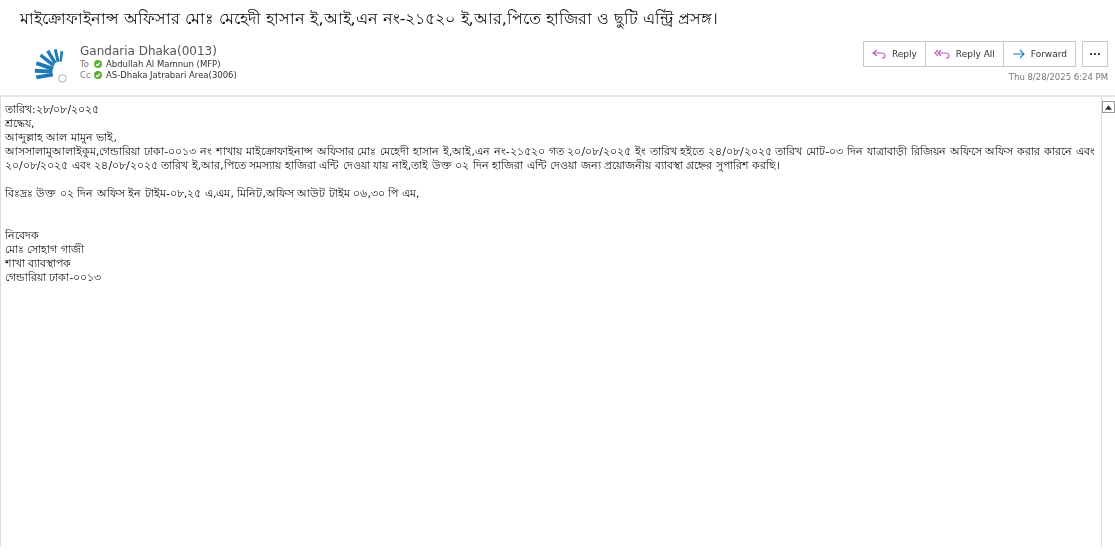 The width and height of the screenshot is (1115, 552). What do you see at coordinates (85, 75) in the screenshot?
I see `recipient-label: Cc` at bounding box center [85, 75].